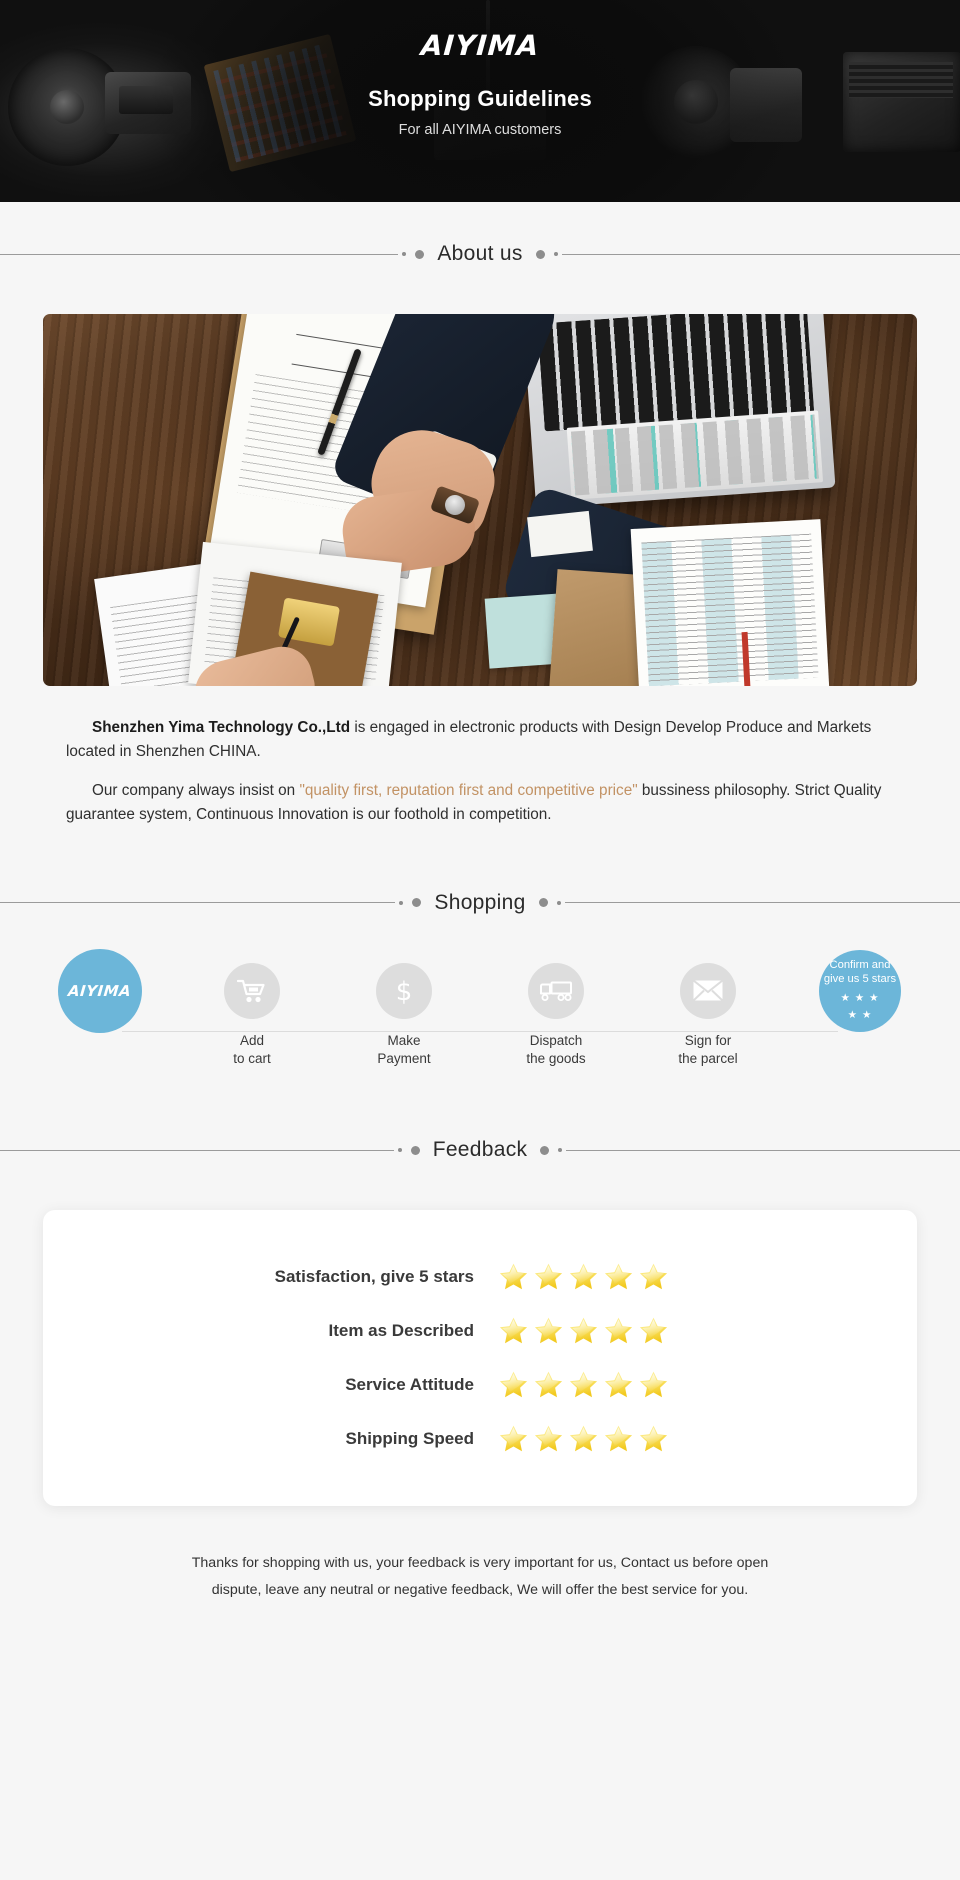  I want to click on paper-strip, so click(560, 534).